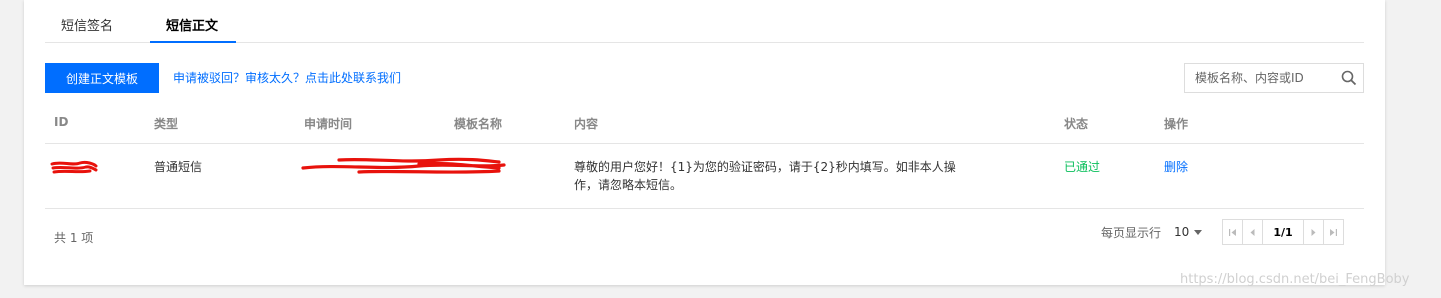 The image size is (1441, 298). What do you see at coordinates (1182, 232) in the screenshot?
I see `page-size-value: 10` at bounding box center [1182, 232].